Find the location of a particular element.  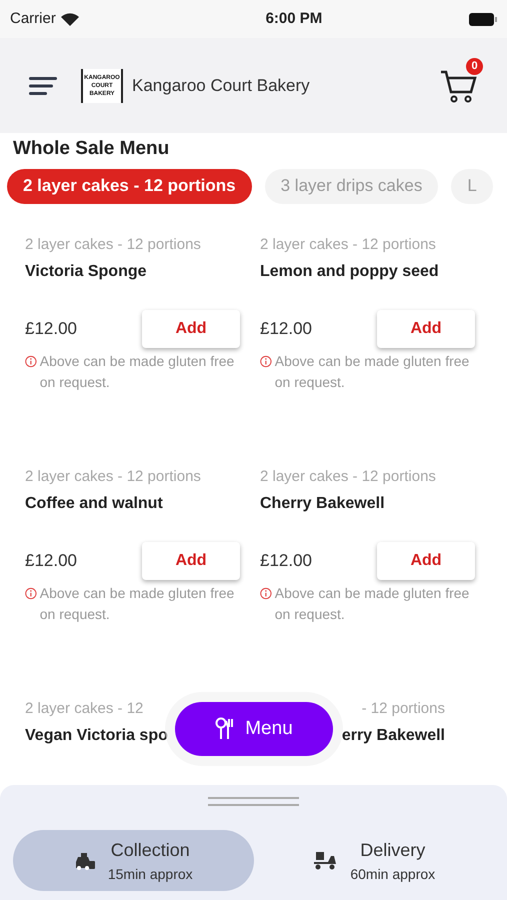

product-name: Lemon and poppy seed is located at coordinates (349, 272).